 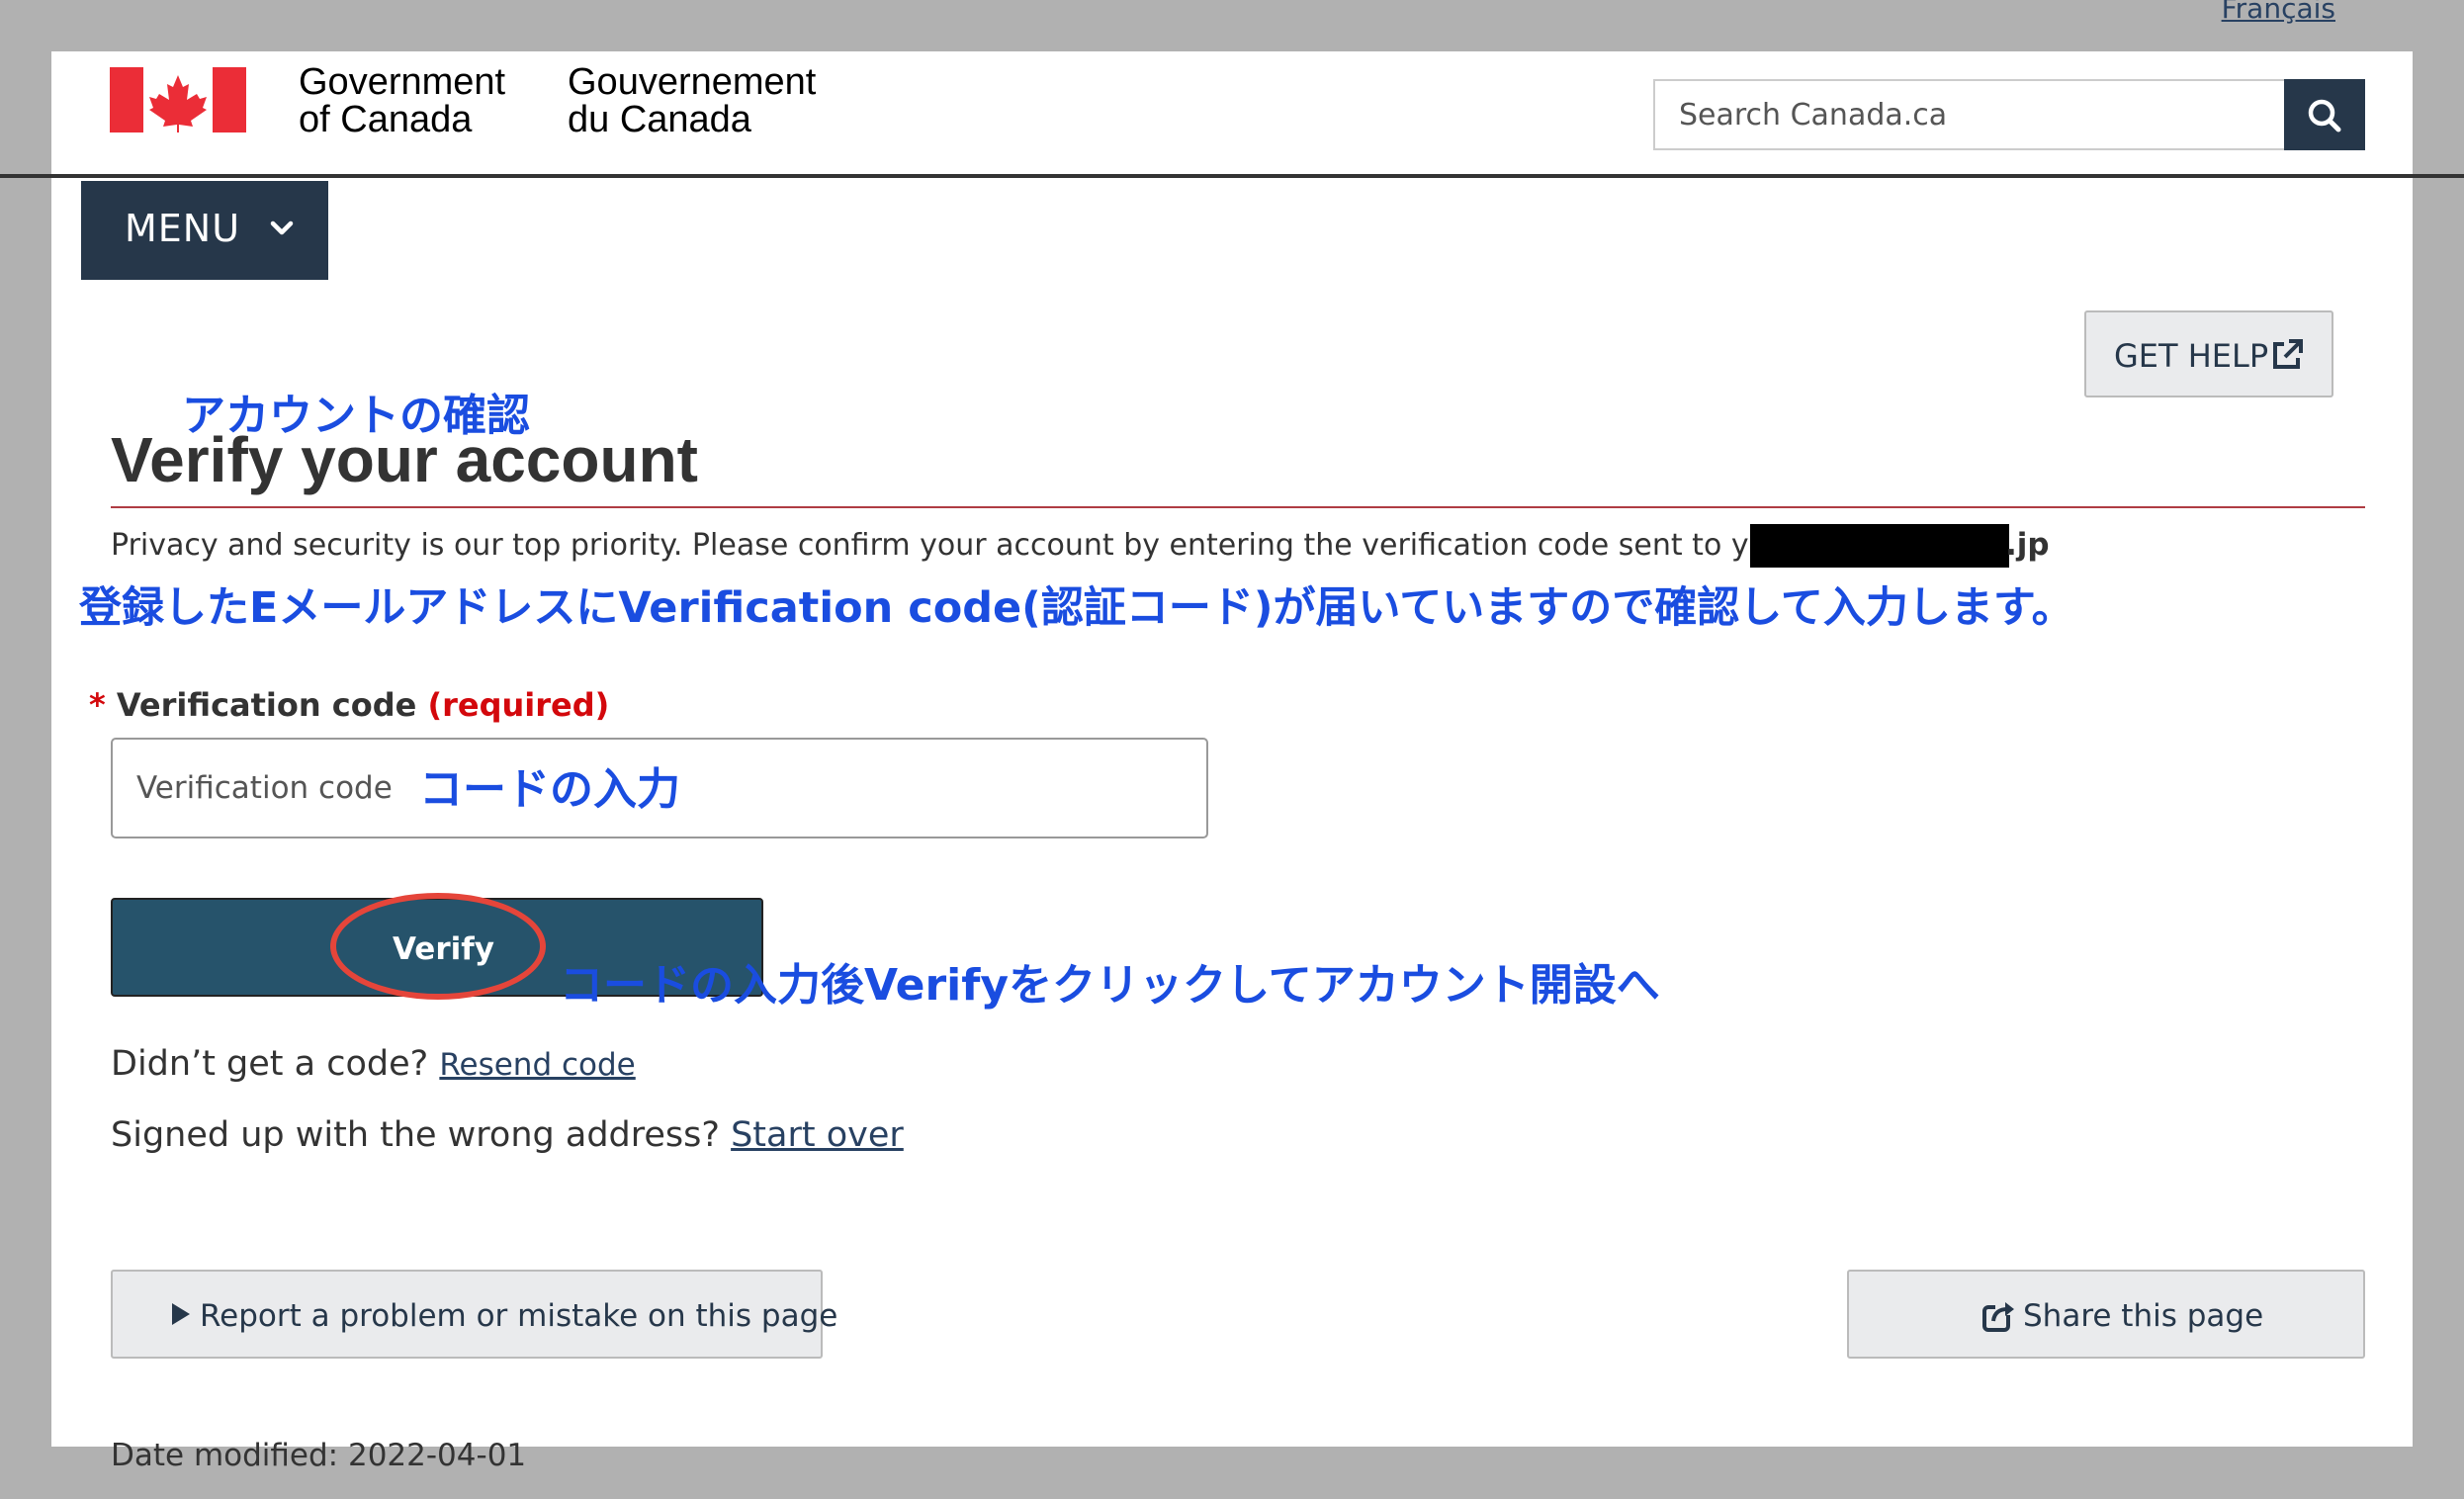 What do you see at coordinates (1232, 176) in the screenshot?
I see `header-divider` at bounding box center [1232, 176].